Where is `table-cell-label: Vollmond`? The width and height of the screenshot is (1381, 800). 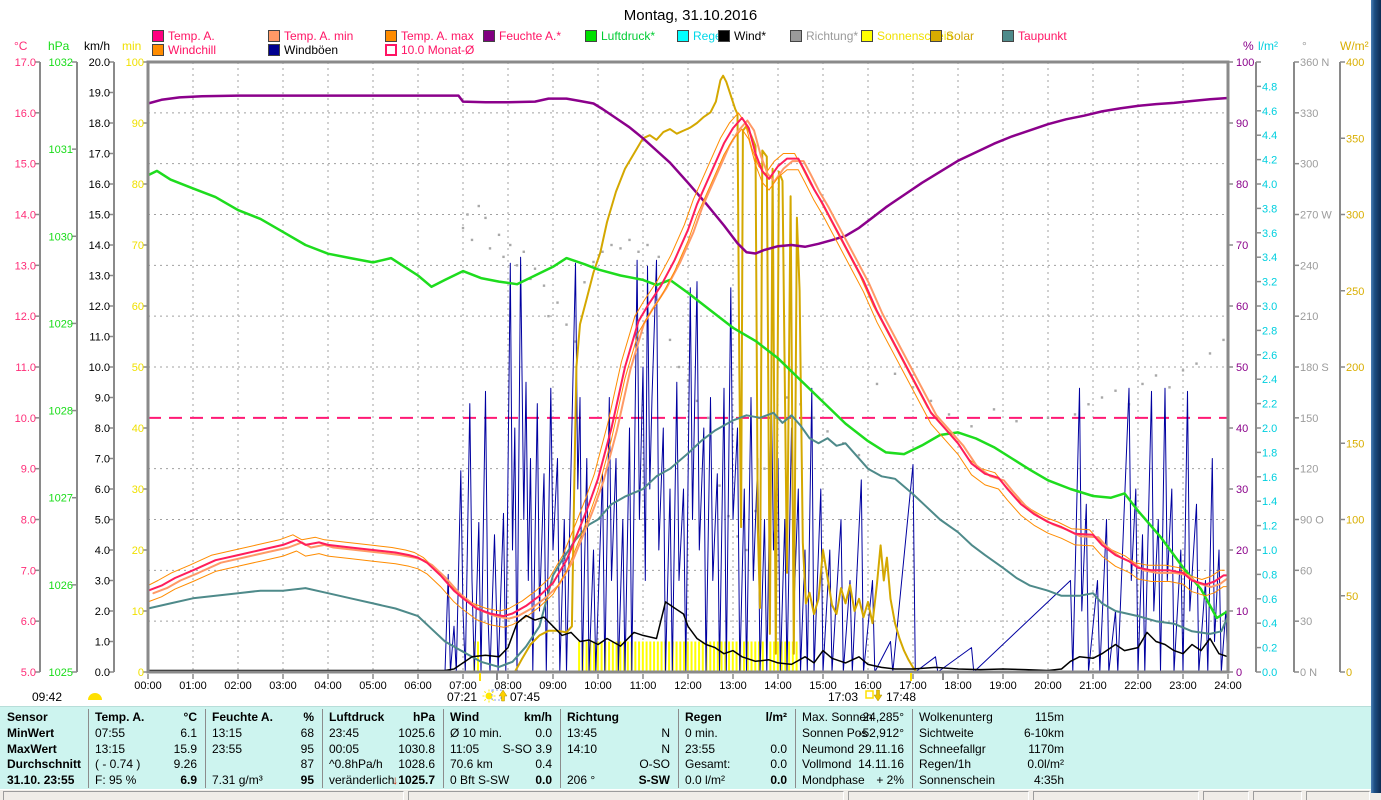 table-cell-label: Vollmond is located at coordinates (827, 764).